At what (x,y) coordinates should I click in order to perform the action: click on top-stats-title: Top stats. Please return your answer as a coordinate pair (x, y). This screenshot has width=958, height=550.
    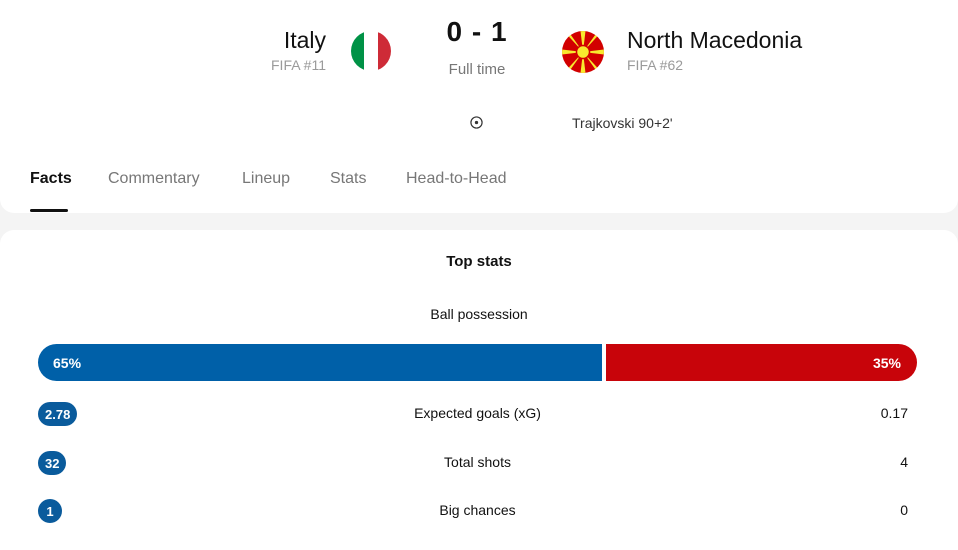
    Looking at the image, I should click on (479, 261).